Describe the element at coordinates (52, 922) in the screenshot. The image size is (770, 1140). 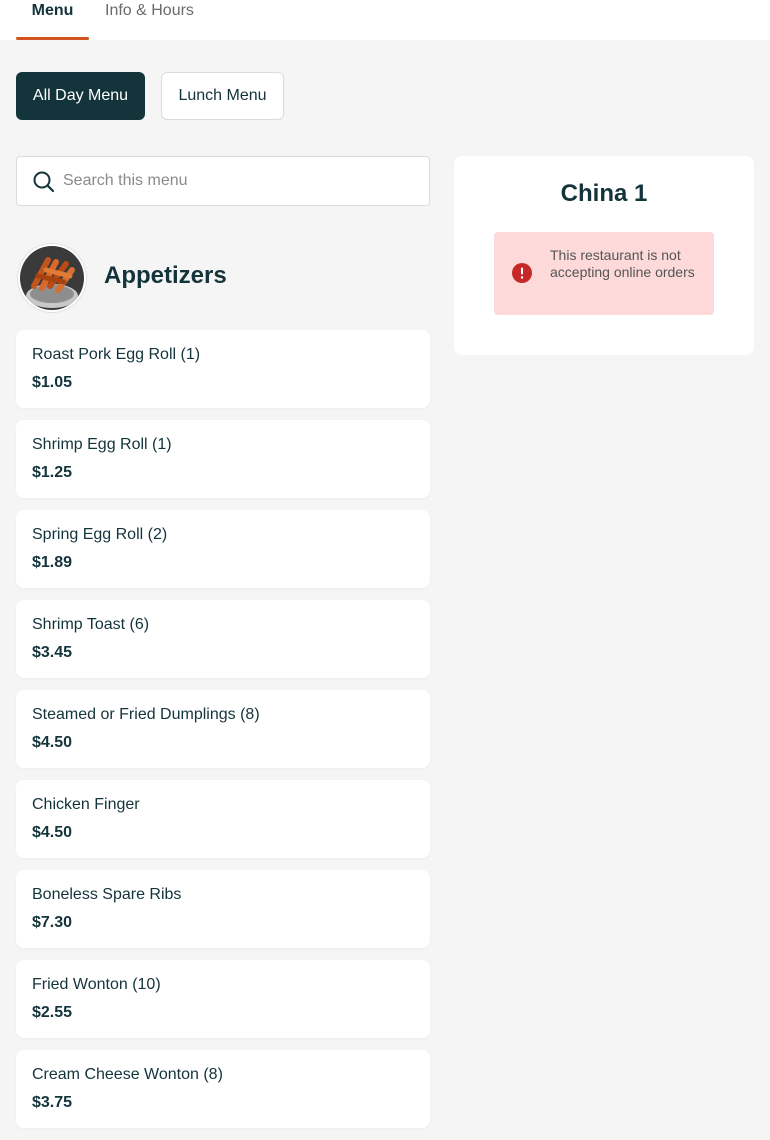
I see `item-price: $7.30` at that location.